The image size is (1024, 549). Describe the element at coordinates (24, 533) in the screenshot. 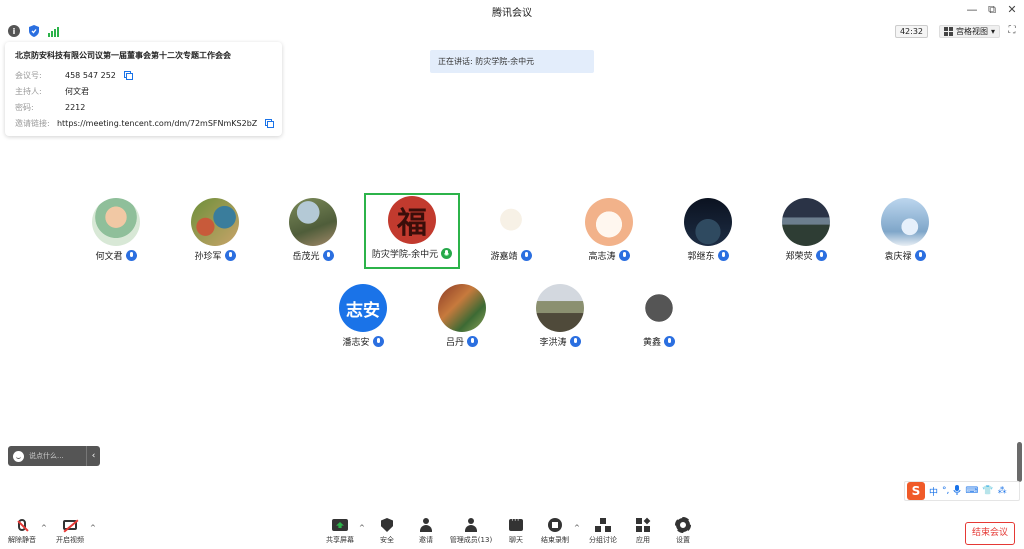

I see `unmute-button: 解除静音` at that location.